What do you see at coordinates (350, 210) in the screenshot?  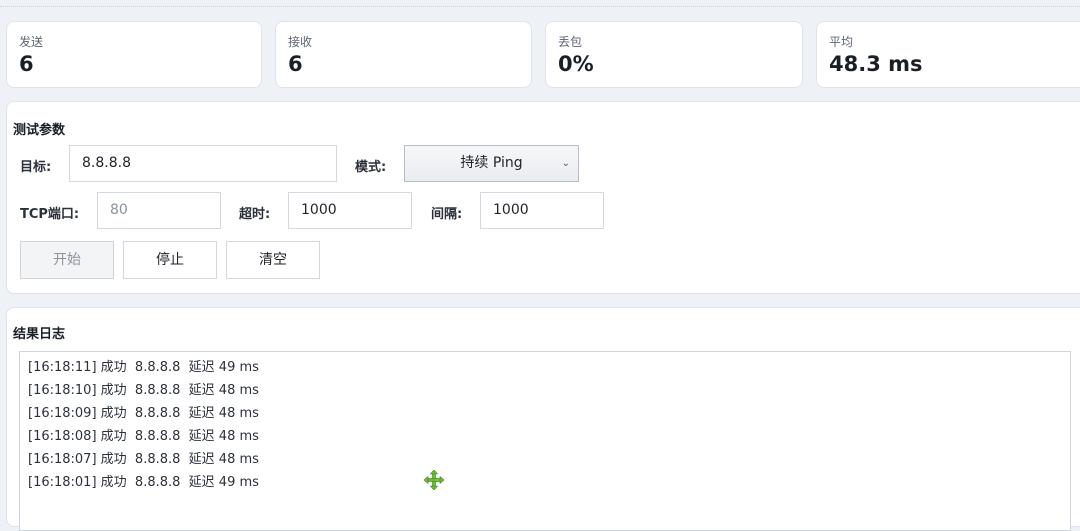 I see `timeout-input: 1000` at bounding box center [350, 210].